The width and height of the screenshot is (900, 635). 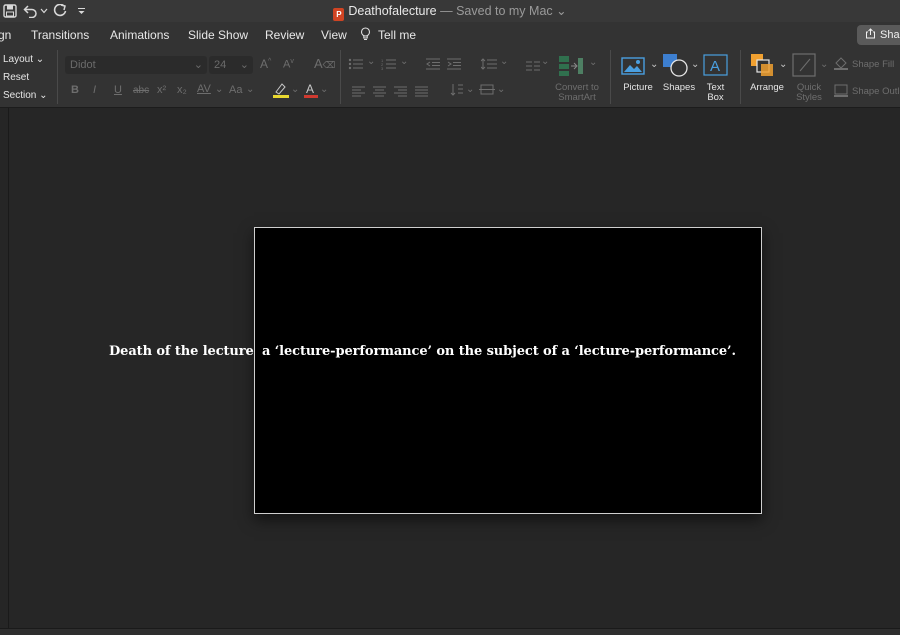 What do you see at coordinates (118, 90) in the screenshot?
I see `underline-button: U` at bounding box center [118, 90].